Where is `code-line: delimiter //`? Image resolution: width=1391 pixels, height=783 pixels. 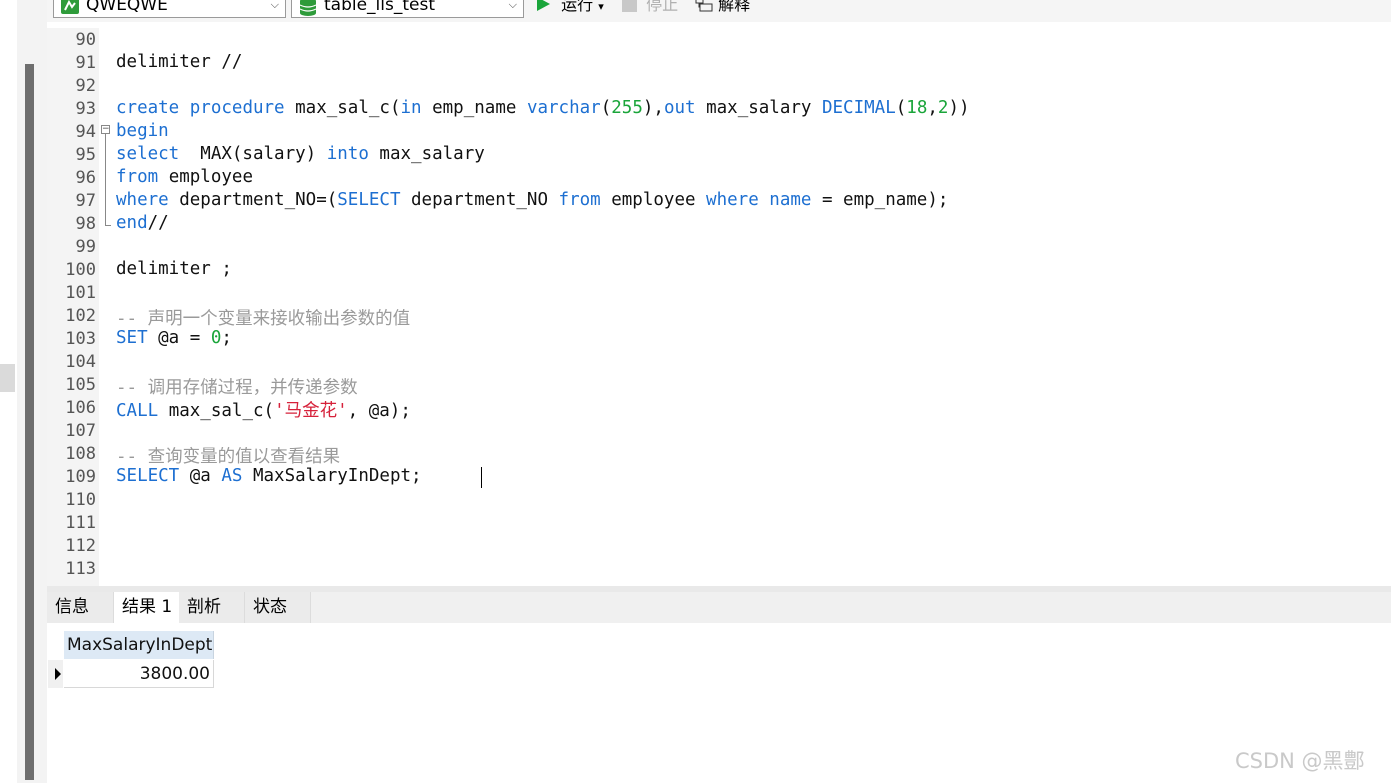 code-line: delimiter // is located at coordinates (179, 62).